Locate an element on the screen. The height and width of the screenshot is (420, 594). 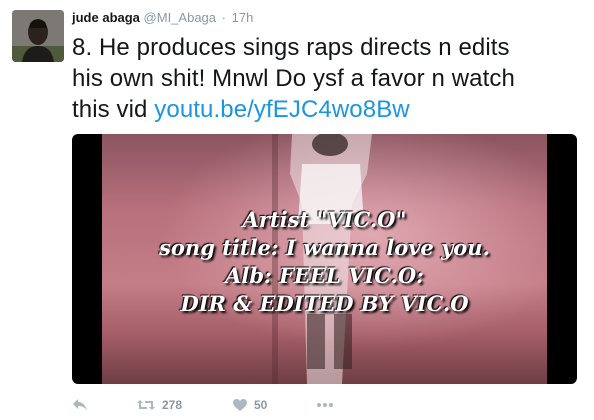
tweet-header: jude abaga @MI_Abaga · 17h is located at coordinates (162, 17).